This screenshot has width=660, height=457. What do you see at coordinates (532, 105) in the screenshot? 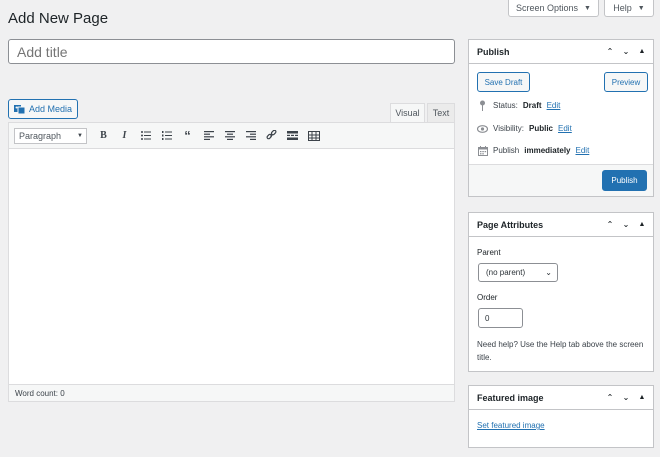
I see `status-value: Draft` at bounding box center [532, 105].